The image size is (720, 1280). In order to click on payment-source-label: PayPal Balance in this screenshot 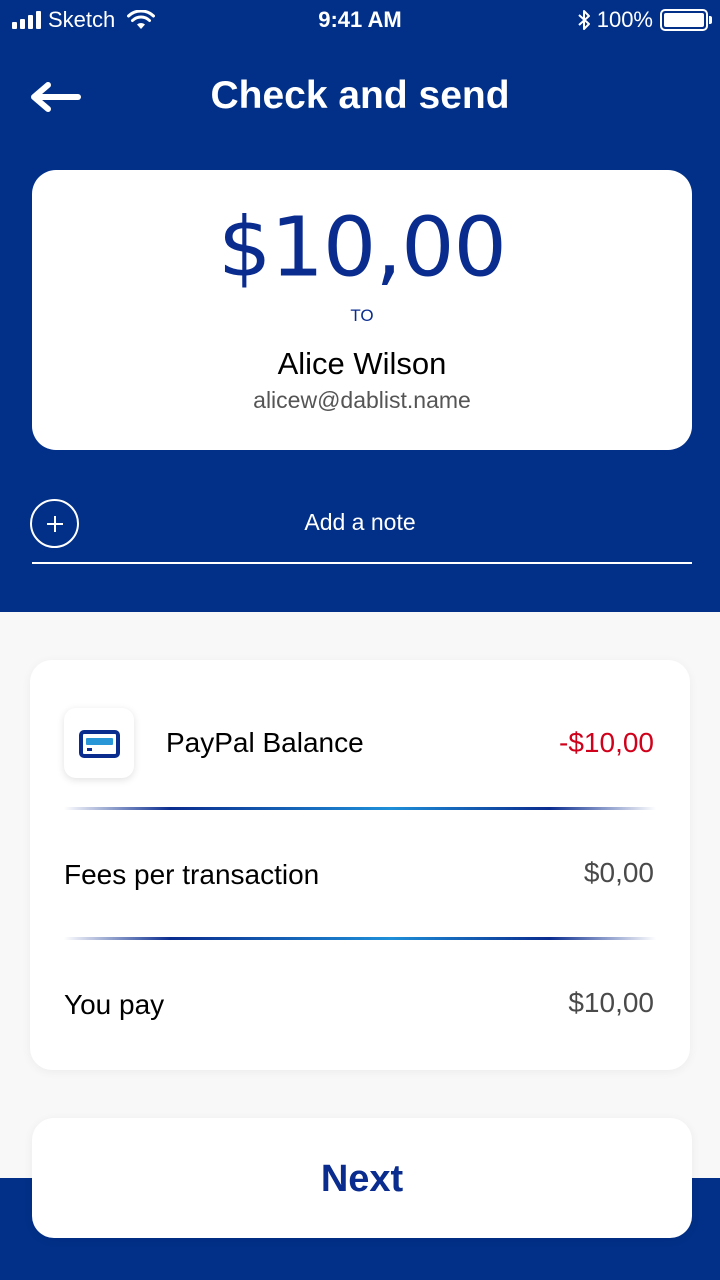, I will do `click(265, 742)`.